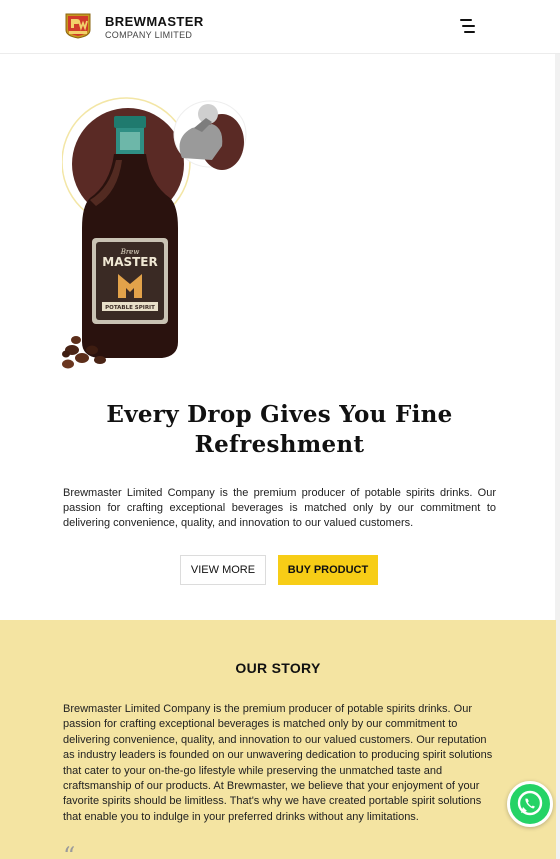  I want to click on quote-icon: “, so click(69, 850).